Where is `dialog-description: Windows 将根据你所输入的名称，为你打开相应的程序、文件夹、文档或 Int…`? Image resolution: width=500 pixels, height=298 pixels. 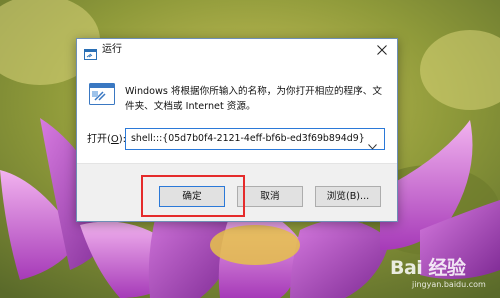
dialog-description: Windows 将根据你所输入的名称，为你打开相应的程序、文件夹、文档或 Int… is located at coordinates (253, 99).